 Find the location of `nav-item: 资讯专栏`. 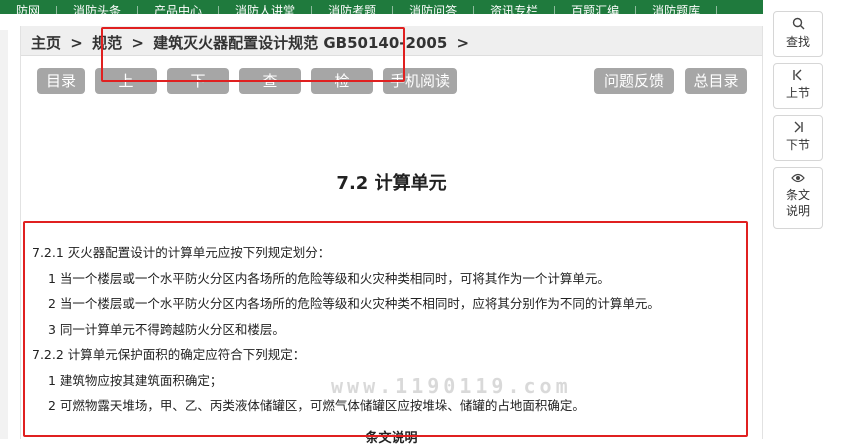

nav-item: 资讯专栏 is located at coordinates (515, 9).